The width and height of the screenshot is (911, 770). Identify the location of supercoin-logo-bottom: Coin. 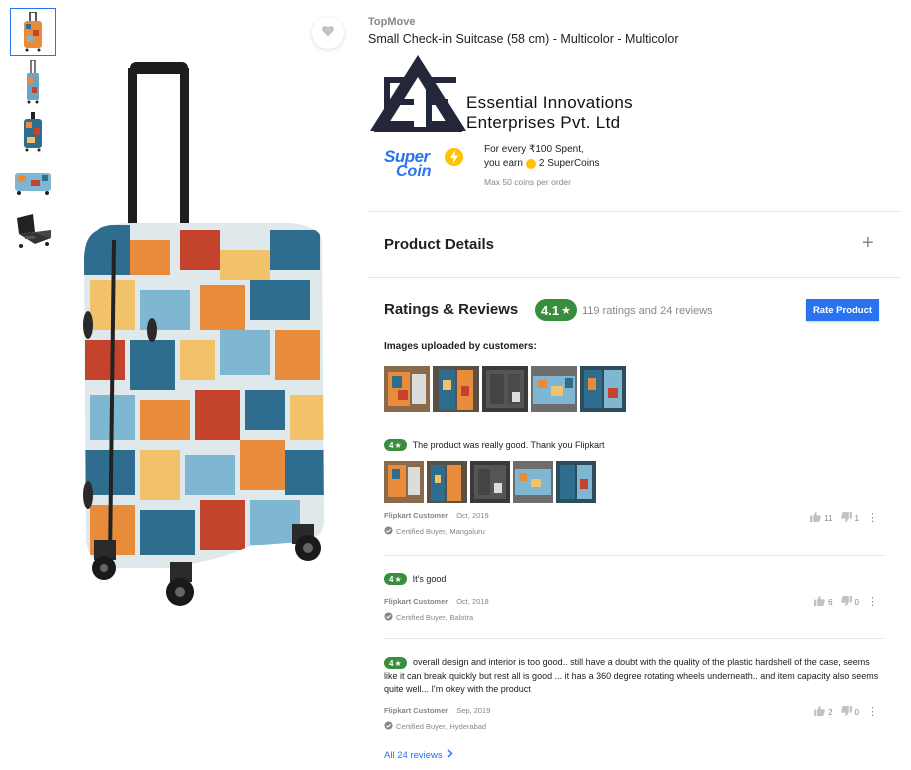
(414, 171).